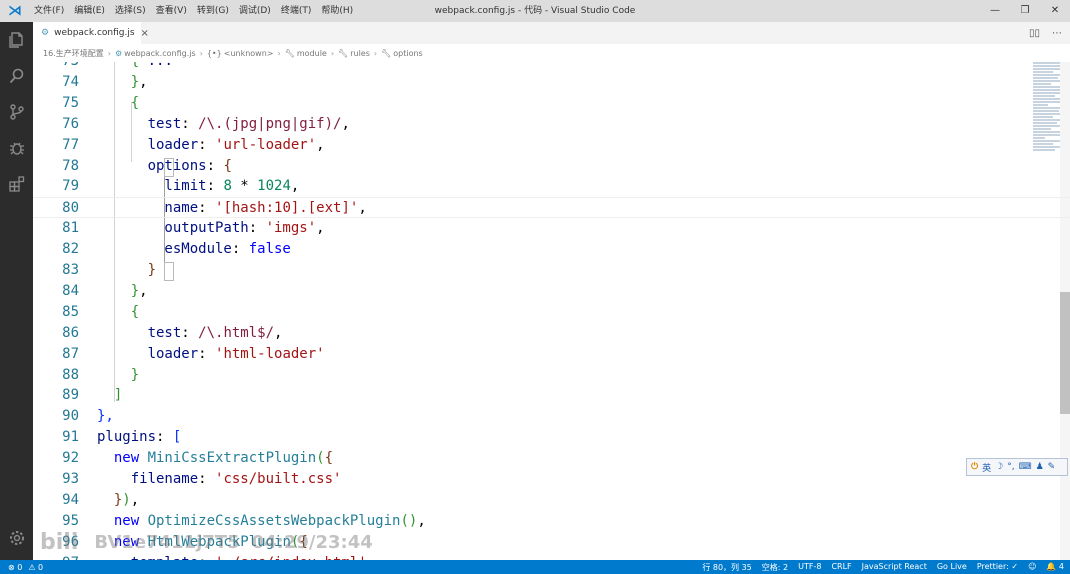  Describe the element at coordinates (70, 144) in the screenshot. I see `line-number: 77` at that location.